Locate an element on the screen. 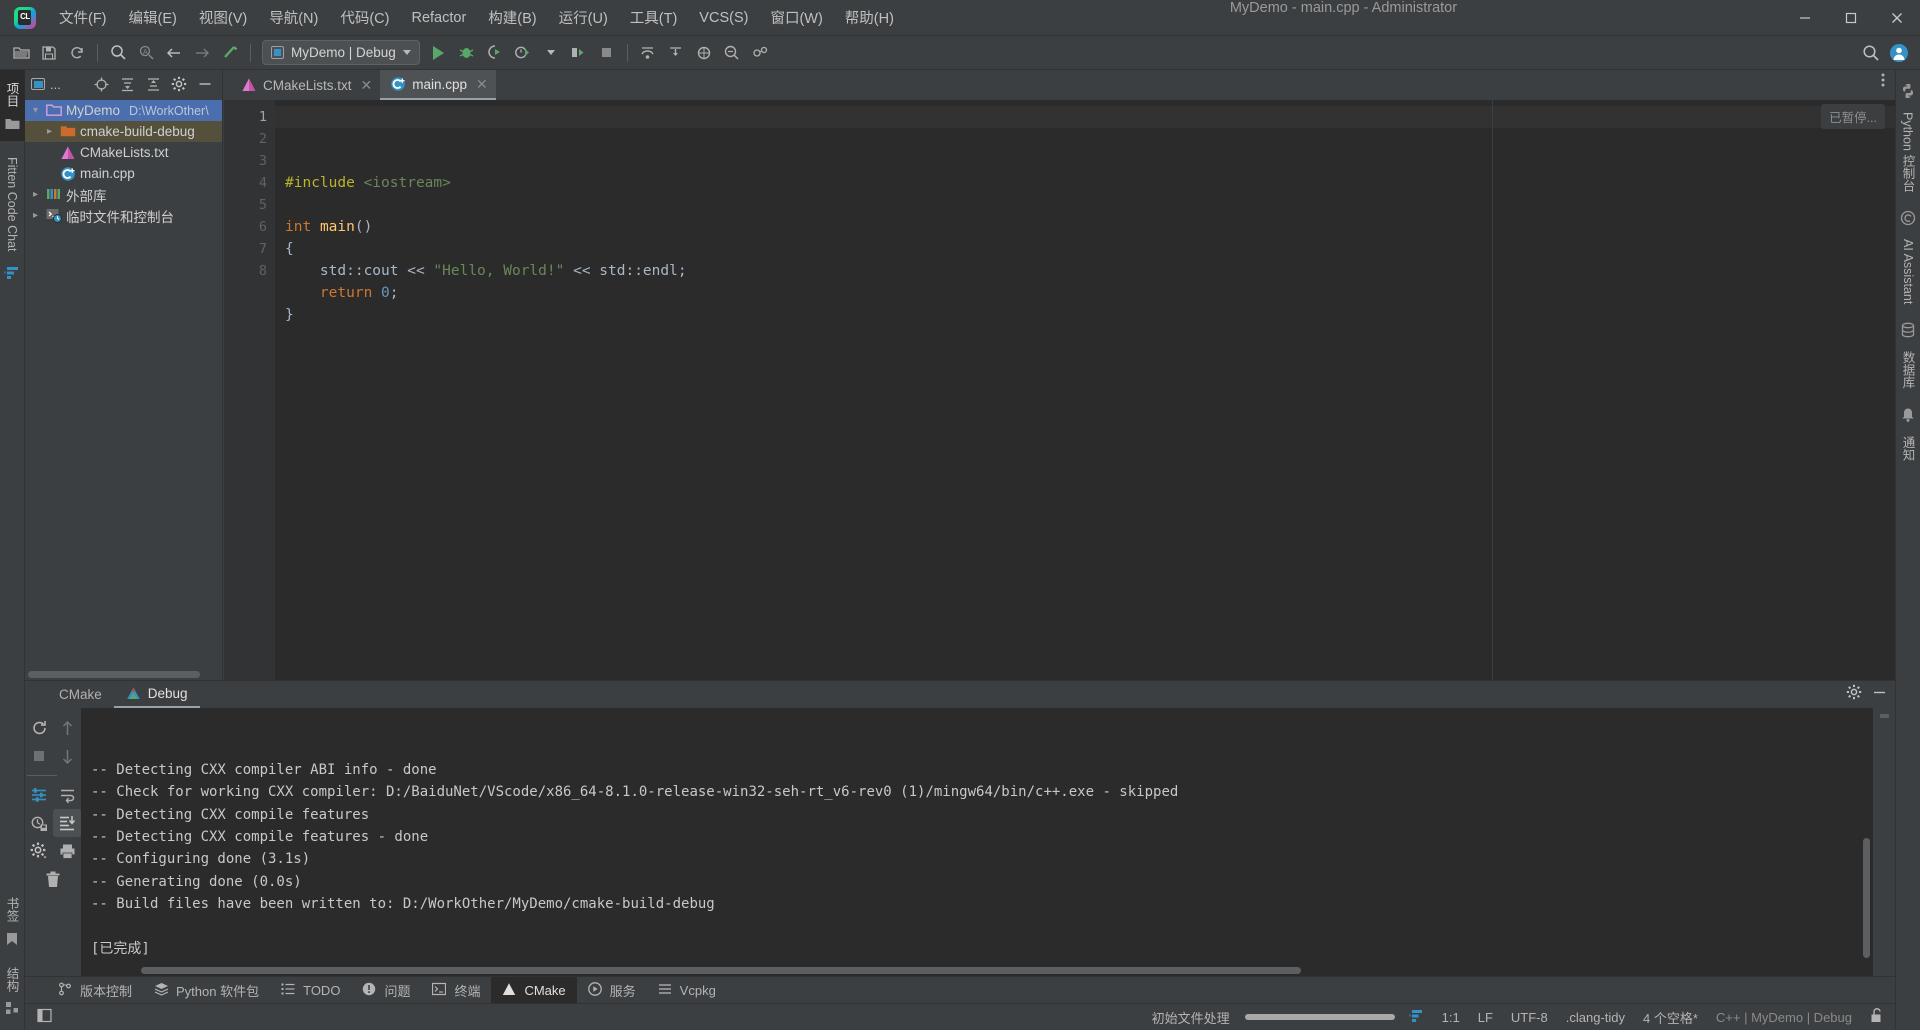 This screenshot has height=1030, width=1920. scroll-down-icon is located at coordinates (67, 756).